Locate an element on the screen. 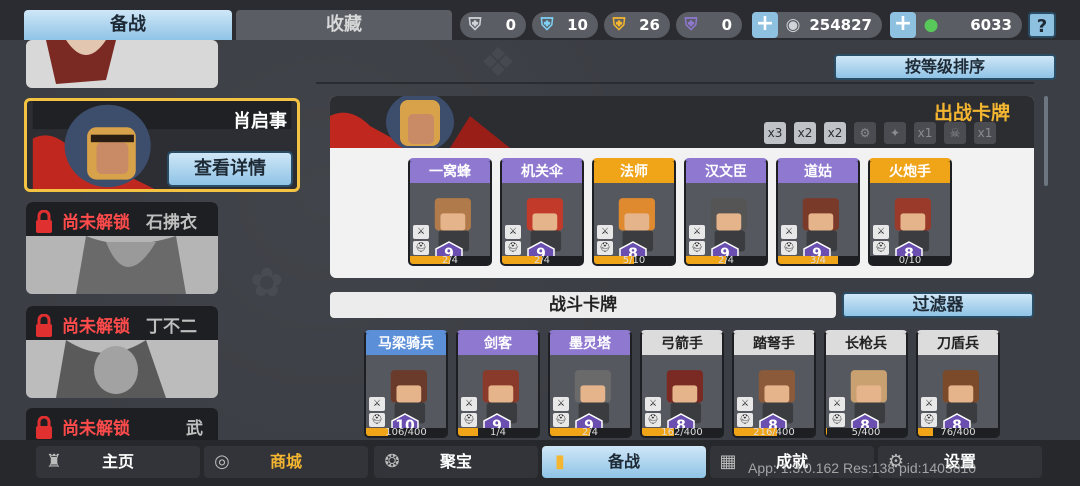 The width and height of the screenshot is (1080, 486). nav-shop: ◎ 商城 is located at coordinates (286, 462).